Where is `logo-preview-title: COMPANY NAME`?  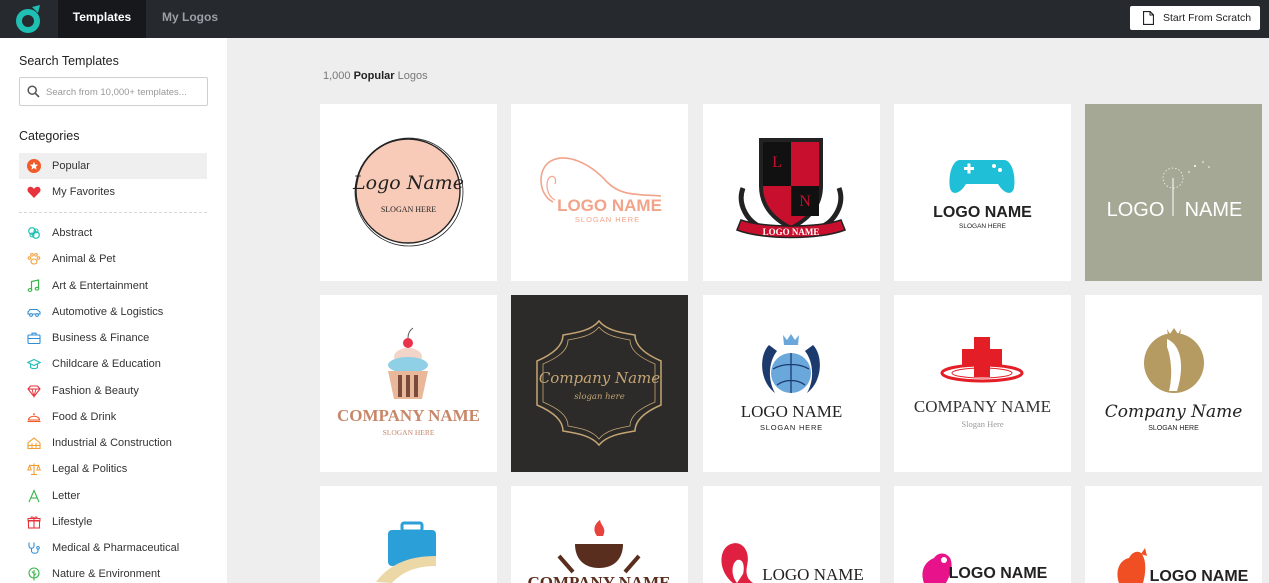 logo-preview-title: COMPANY NAME is located at coordinates (982, 406).